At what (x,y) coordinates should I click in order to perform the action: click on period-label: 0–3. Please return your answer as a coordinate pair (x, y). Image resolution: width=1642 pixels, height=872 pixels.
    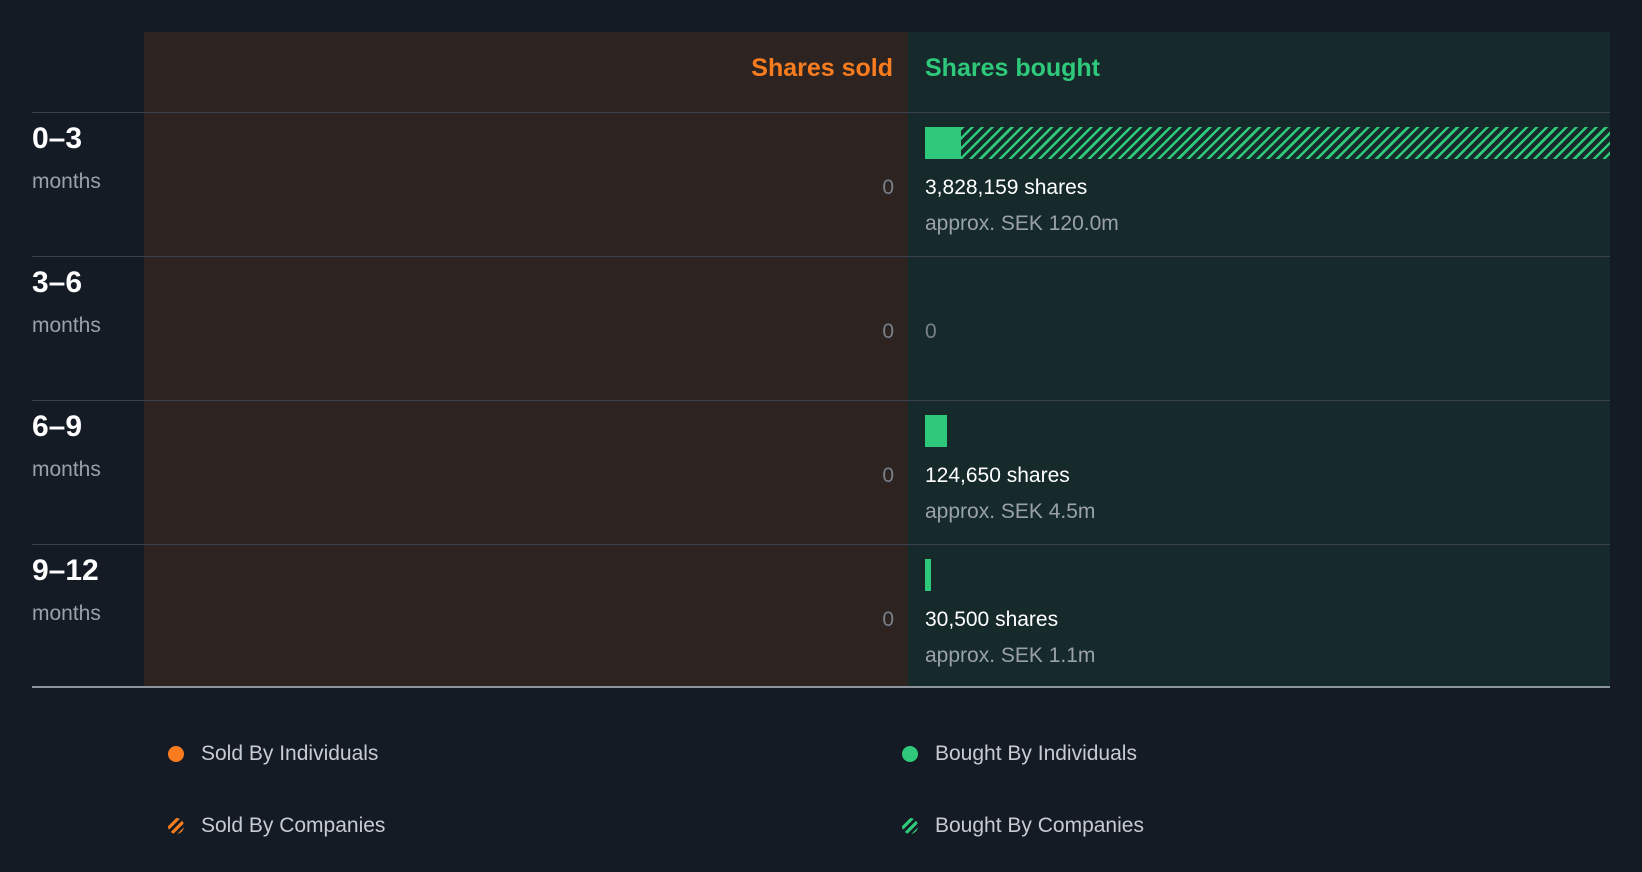
    Looking at the image, I should click on (57, 138).